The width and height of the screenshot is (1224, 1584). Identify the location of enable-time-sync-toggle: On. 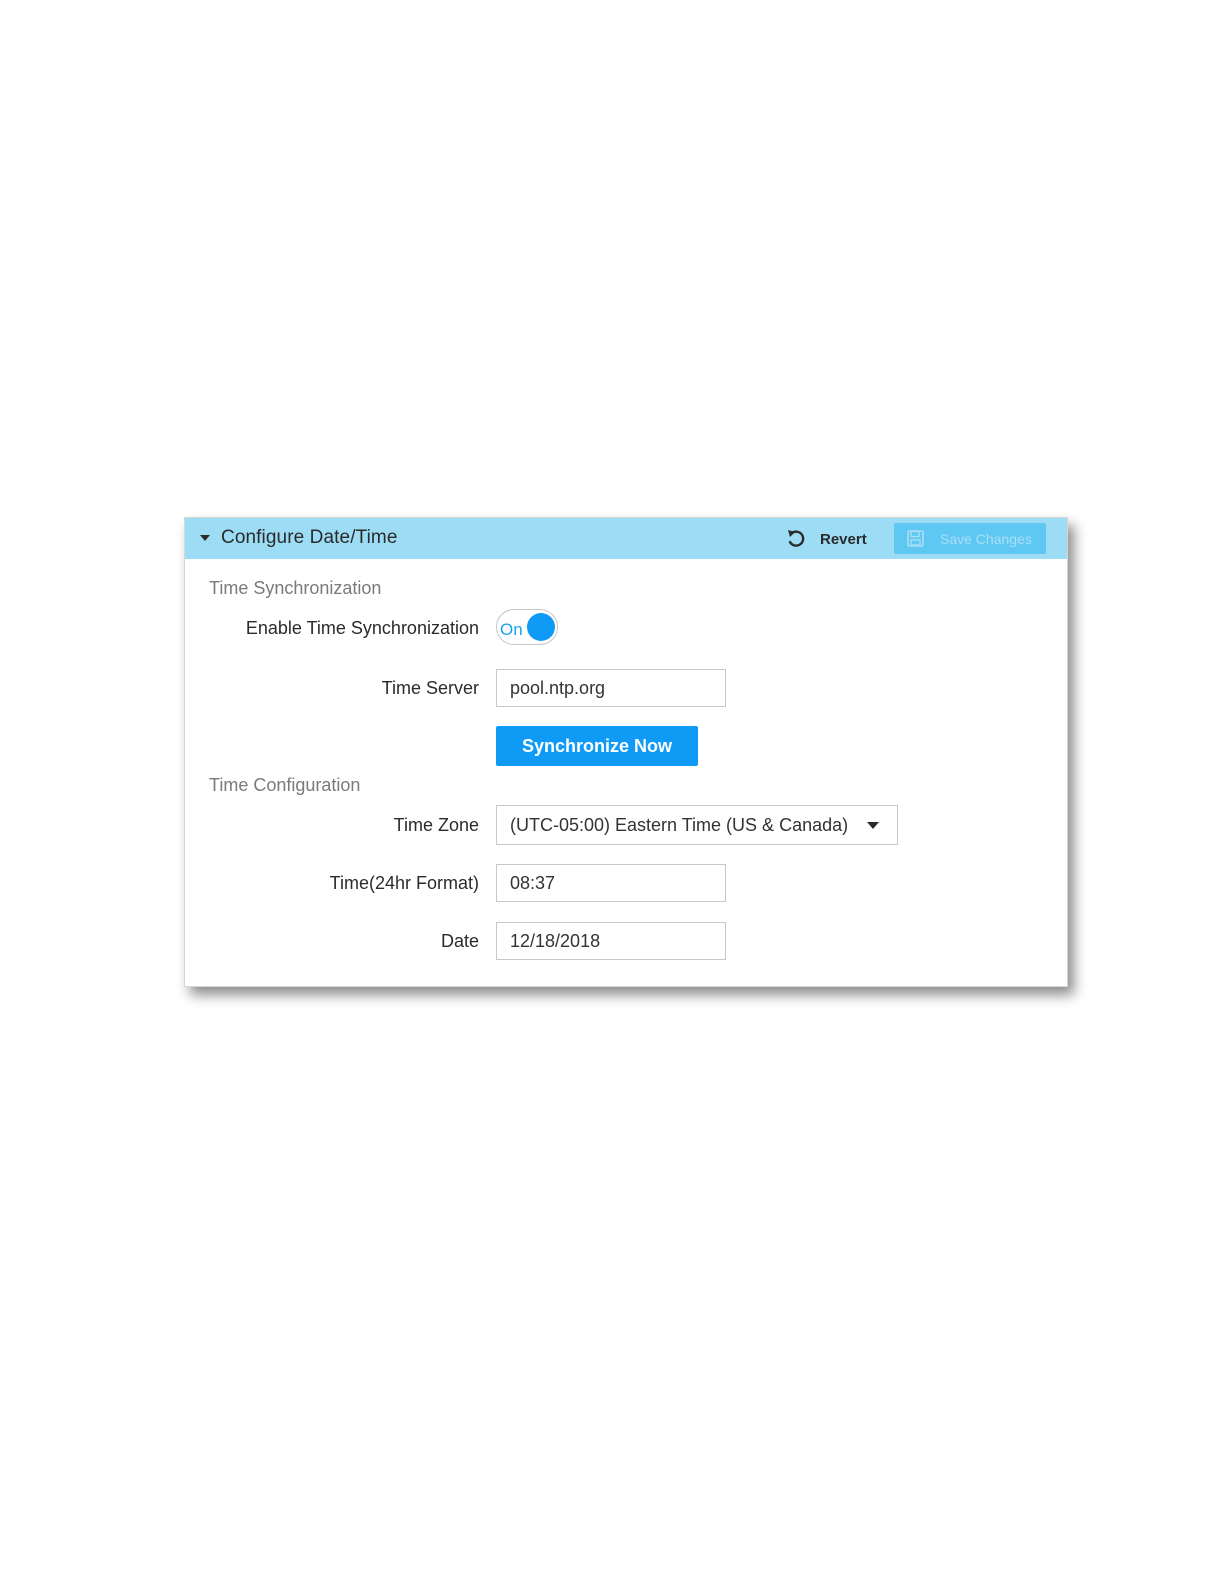
(527, 627).